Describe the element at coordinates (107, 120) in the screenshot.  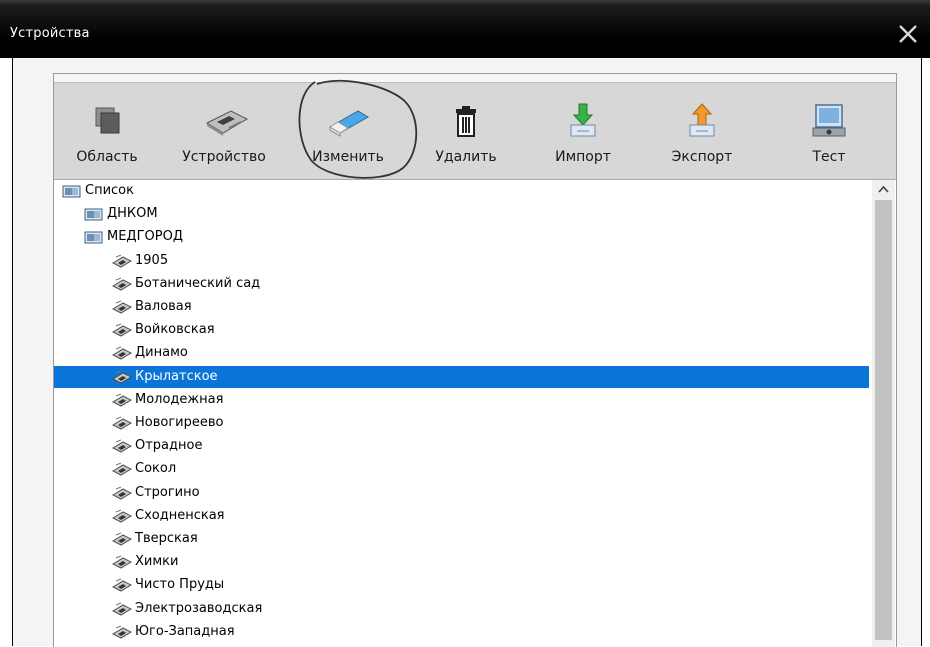
I see `area-icon` at that location.